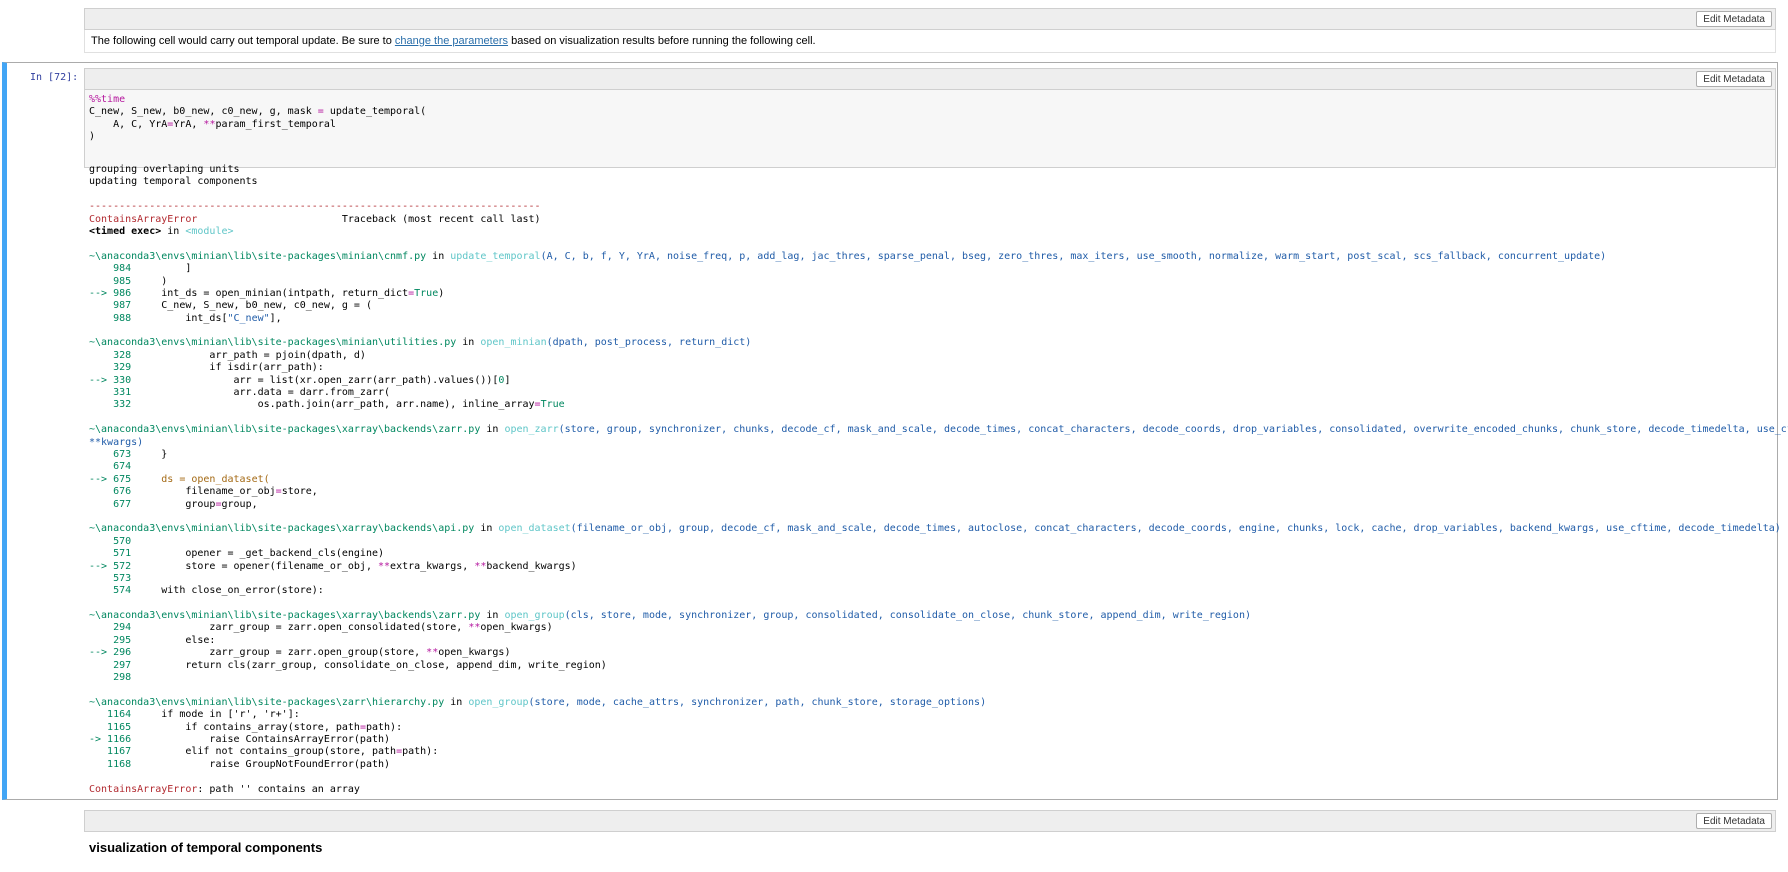 The image size is (1788, 872). I want to click on output-line: 331 arr.data = darr.from_zarr(, so click(240, 393).